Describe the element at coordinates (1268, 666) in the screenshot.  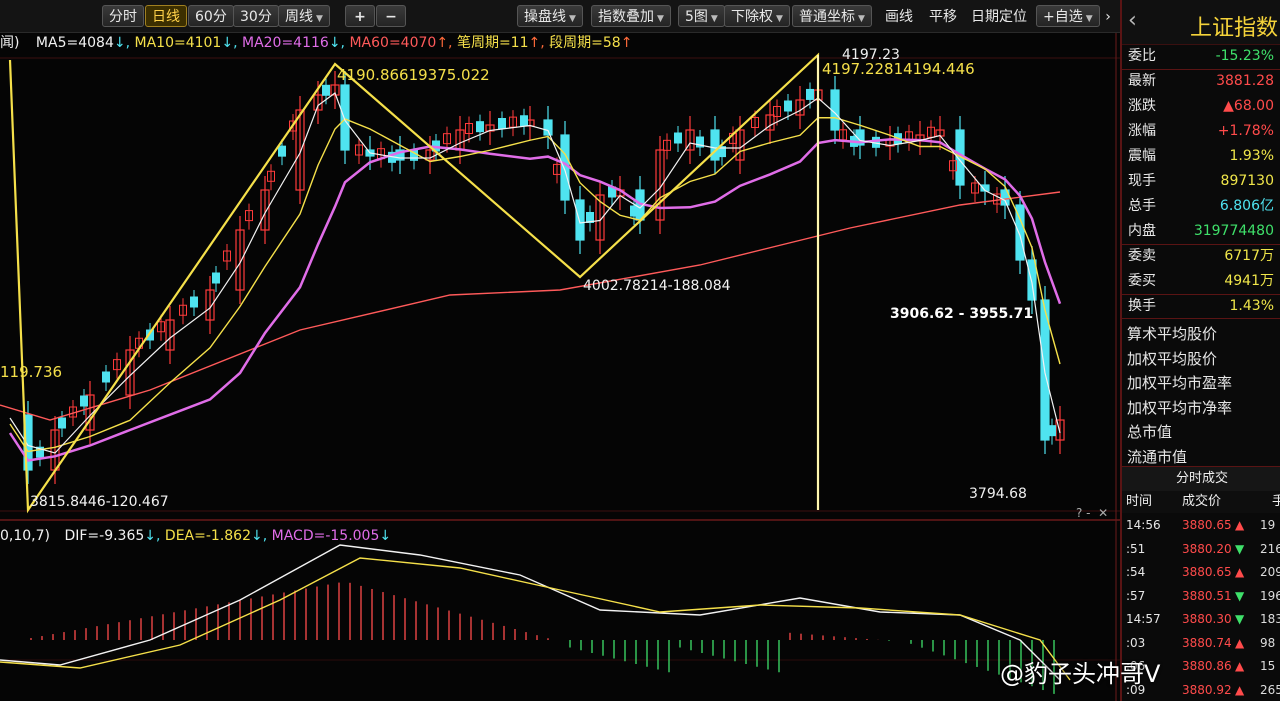
I see `trade-volume: 15` at that location.